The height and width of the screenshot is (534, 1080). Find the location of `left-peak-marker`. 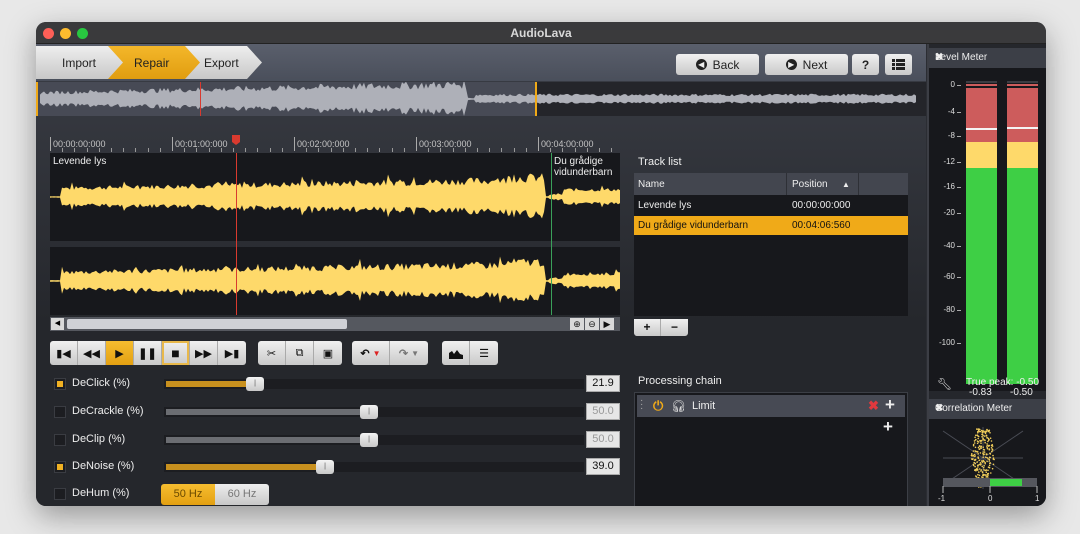

left-peak-marker is located at coordinates (981, 129).